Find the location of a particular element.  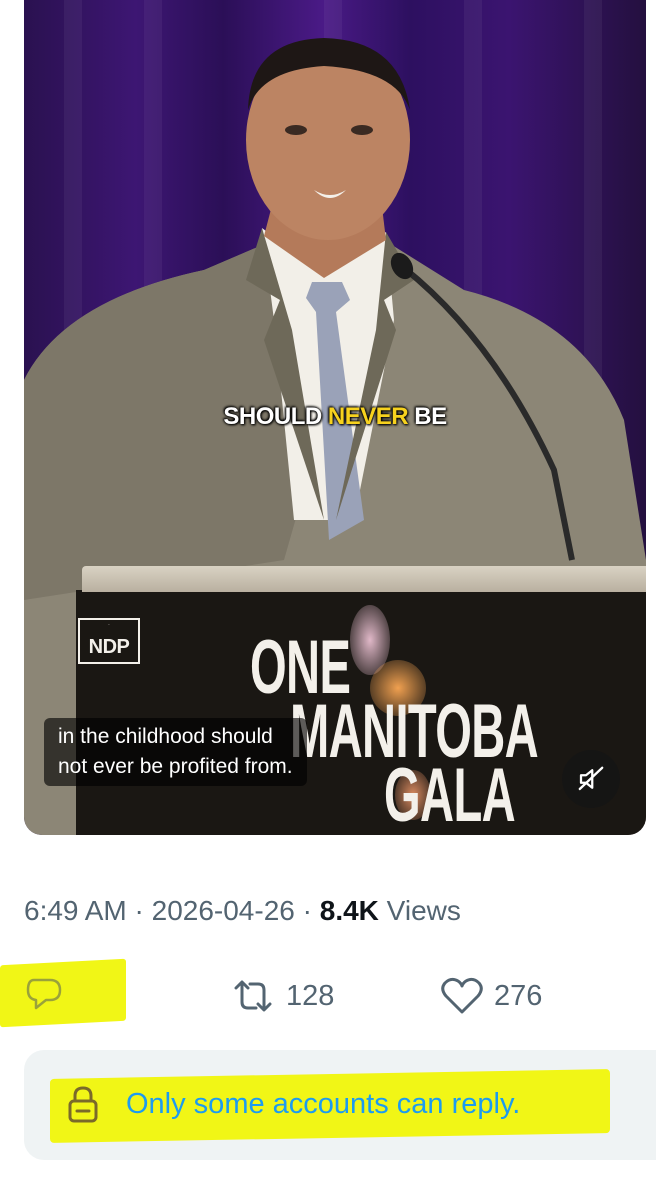

caption-text: BE is located at coordinates (427, 416).